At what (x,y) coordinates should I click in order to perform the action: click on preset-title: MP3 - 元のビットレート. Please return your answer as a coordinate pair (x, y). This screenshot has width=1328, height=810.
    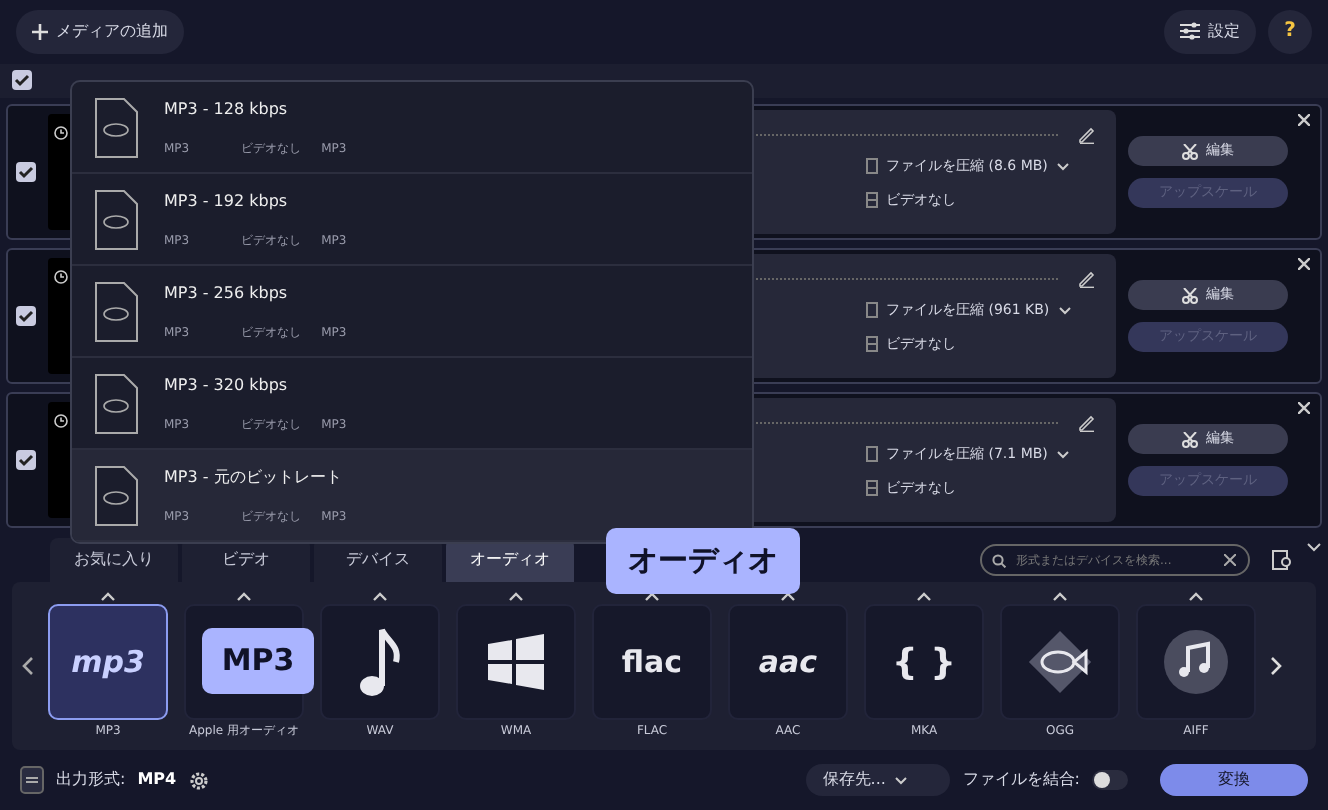
    Looking at the image, I should click on (254, 477).